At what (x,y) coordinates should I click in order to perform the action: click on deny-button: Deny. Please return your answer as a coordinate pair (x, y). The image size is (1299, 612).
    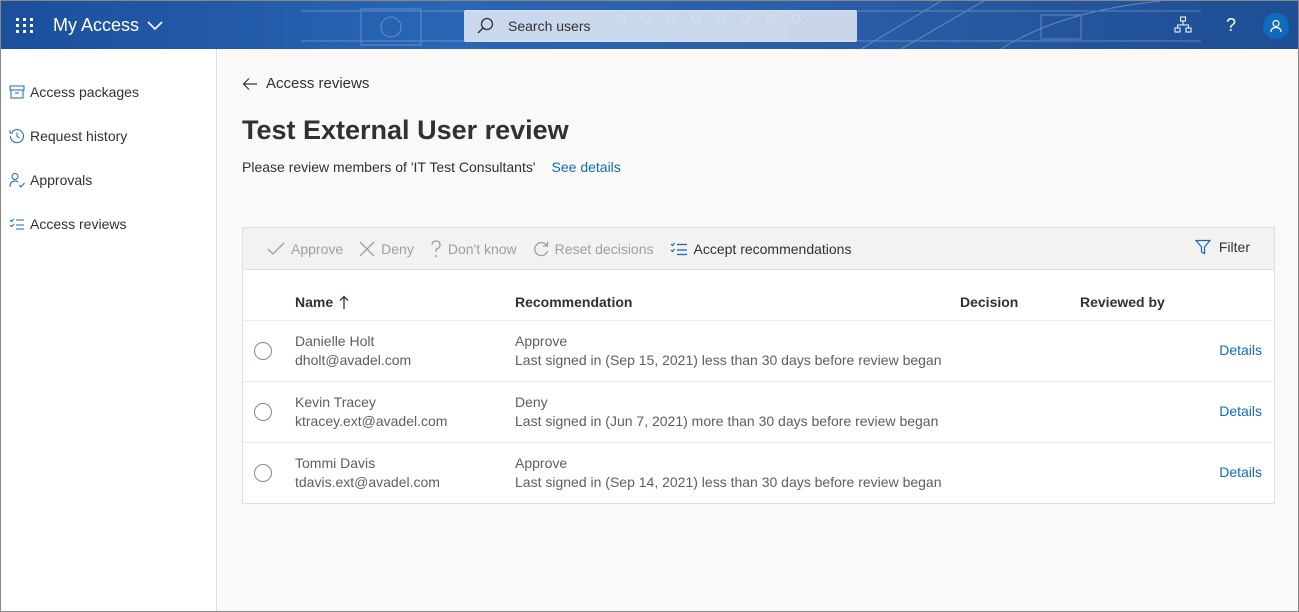
    Looking at the image, I should click on (386, 249).